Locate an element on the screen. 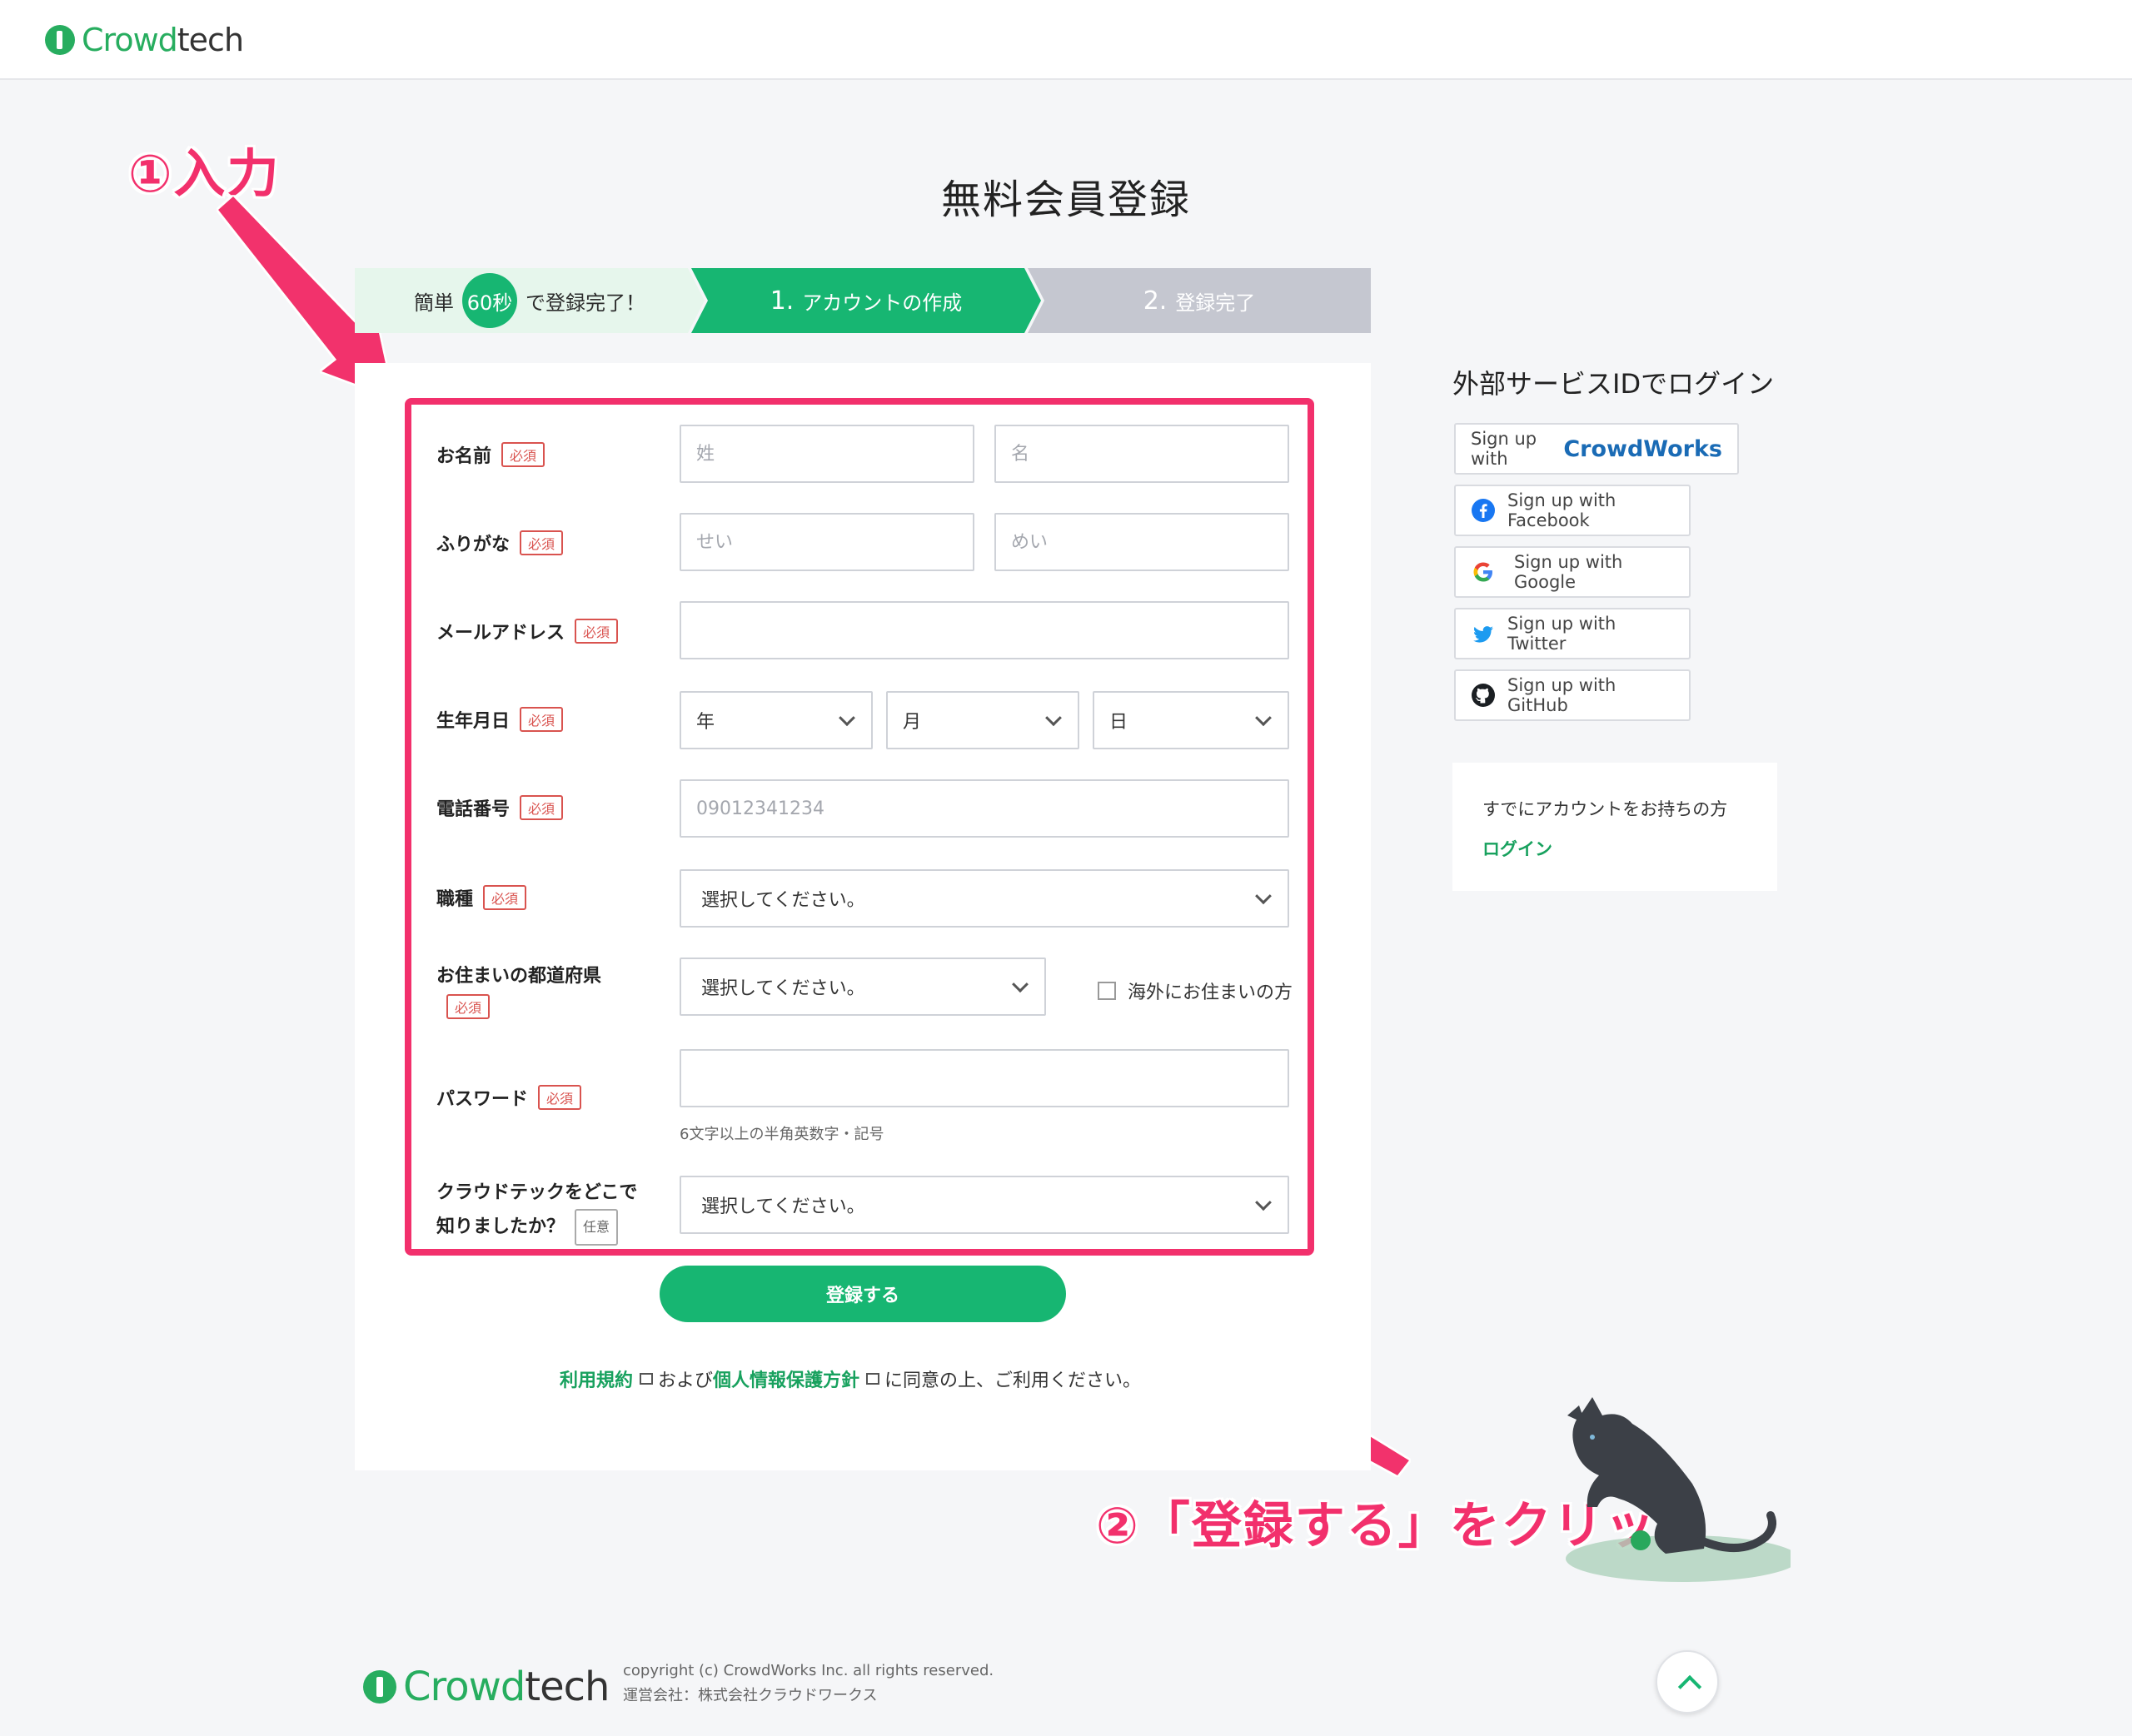 The image size is (2132, 1736). password-input is located at coordinates (985, 1078).